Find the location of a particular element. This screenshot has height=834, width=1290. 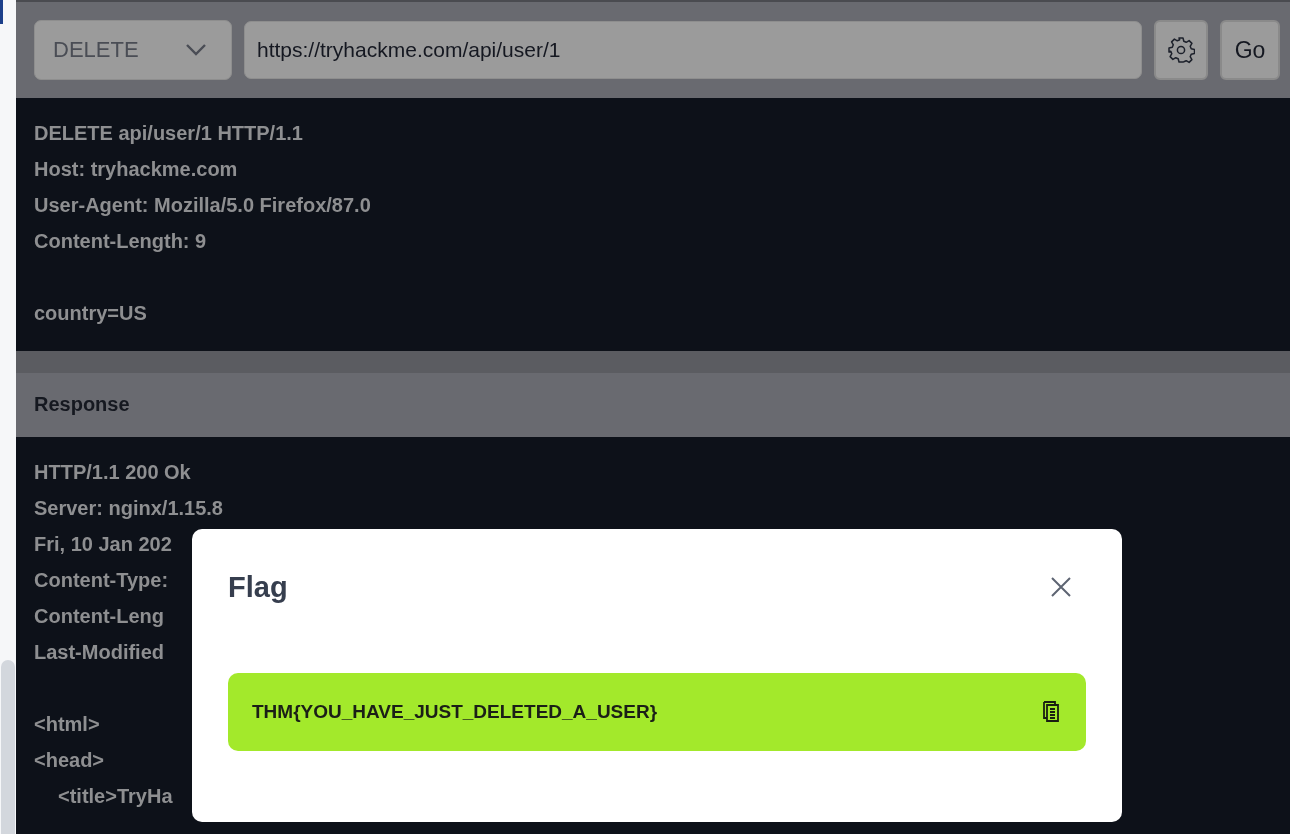

header-line: Content-Type: is located at coordinates (101, 580).